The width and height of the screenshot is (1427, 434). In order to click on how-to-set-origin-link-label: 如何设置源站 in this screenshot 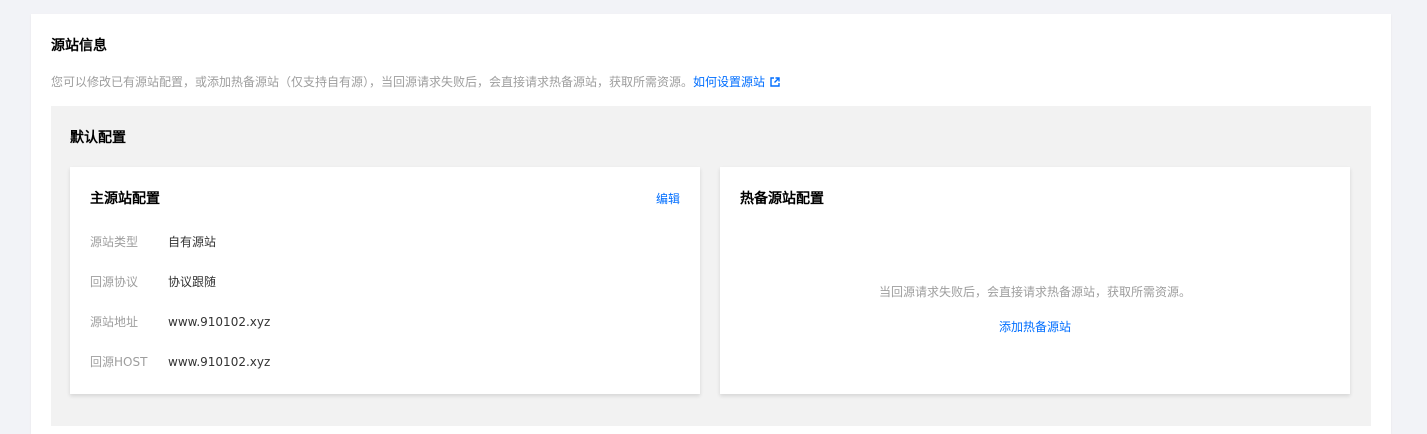, I will do `click(729, 82)`.